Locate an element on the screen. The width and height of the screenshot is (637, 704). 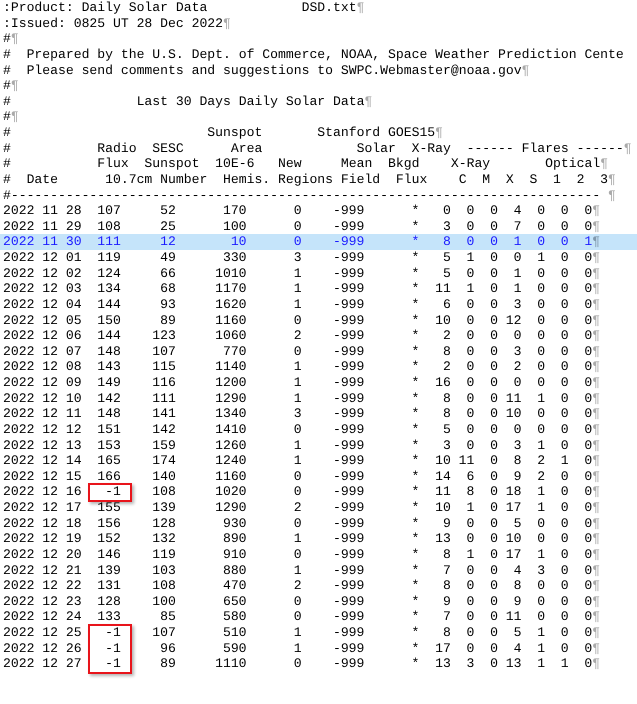
table-cell: 115 is located at coordinates (164, 366).